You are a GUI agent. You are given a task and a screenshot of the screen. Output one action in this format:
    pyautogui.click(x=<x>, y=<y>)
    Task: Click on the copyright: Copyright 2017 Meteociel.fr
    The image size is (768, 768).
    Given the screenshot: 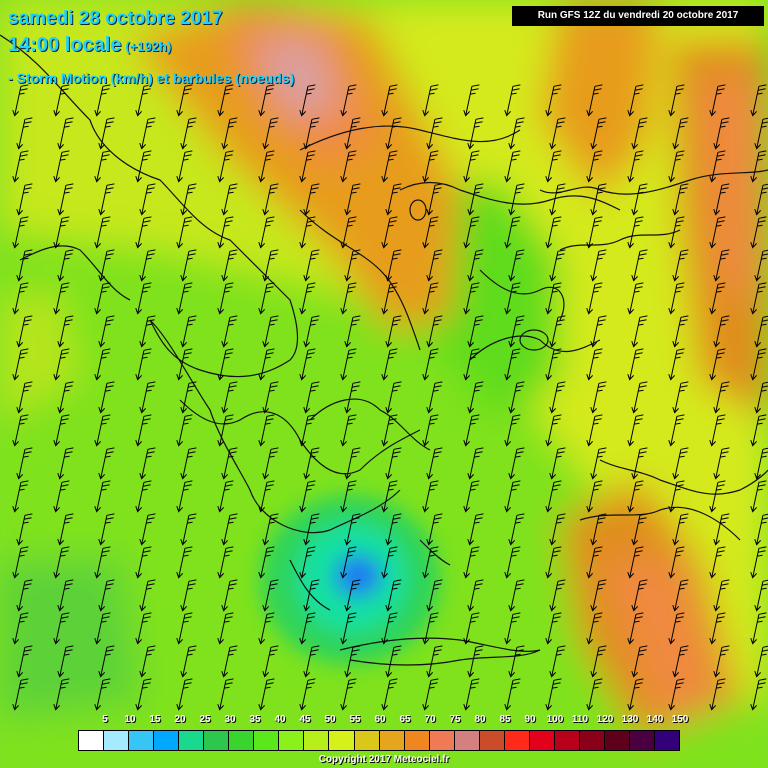 What is the action you would take?
    pyautogui.click(x=384, y=759)
    